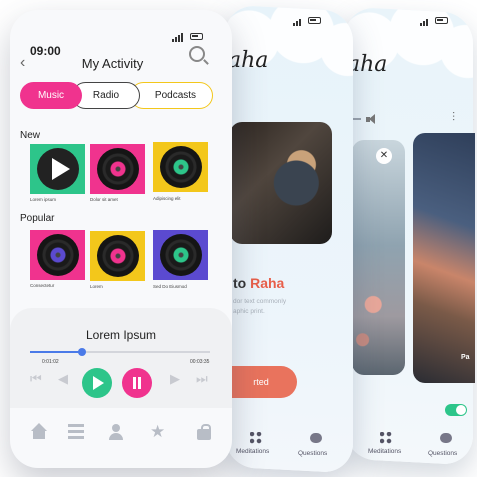 The height and width of the screenshot is (477, 477). What do you see at coordinates (39, 431) in the screenshot?
I see `home-icon` at bounding box center [39, 431].